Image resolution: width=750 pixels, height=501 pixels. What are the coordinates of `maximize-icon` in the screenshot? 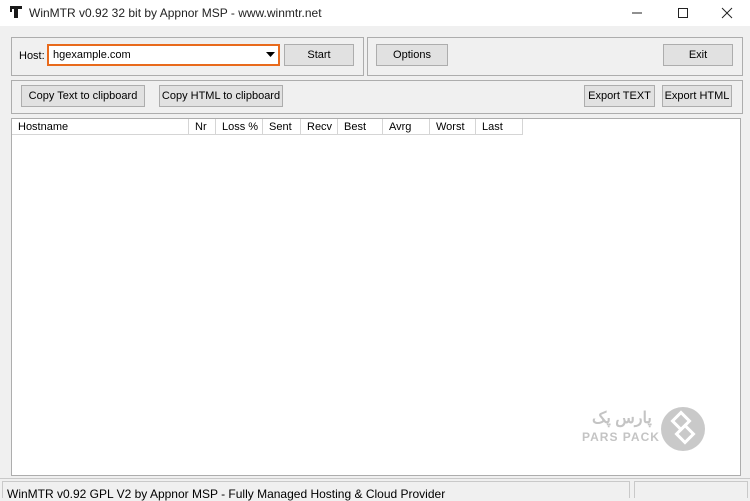 It's located at (683, 13).